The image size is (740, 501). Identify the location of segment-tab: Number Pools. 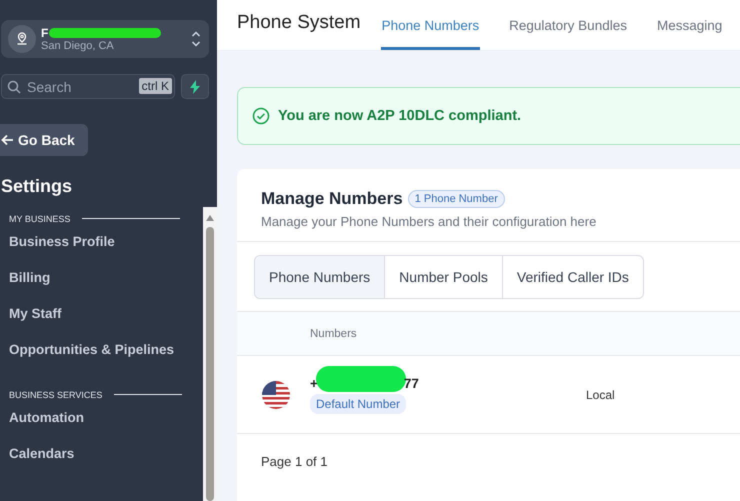
(443, 277).